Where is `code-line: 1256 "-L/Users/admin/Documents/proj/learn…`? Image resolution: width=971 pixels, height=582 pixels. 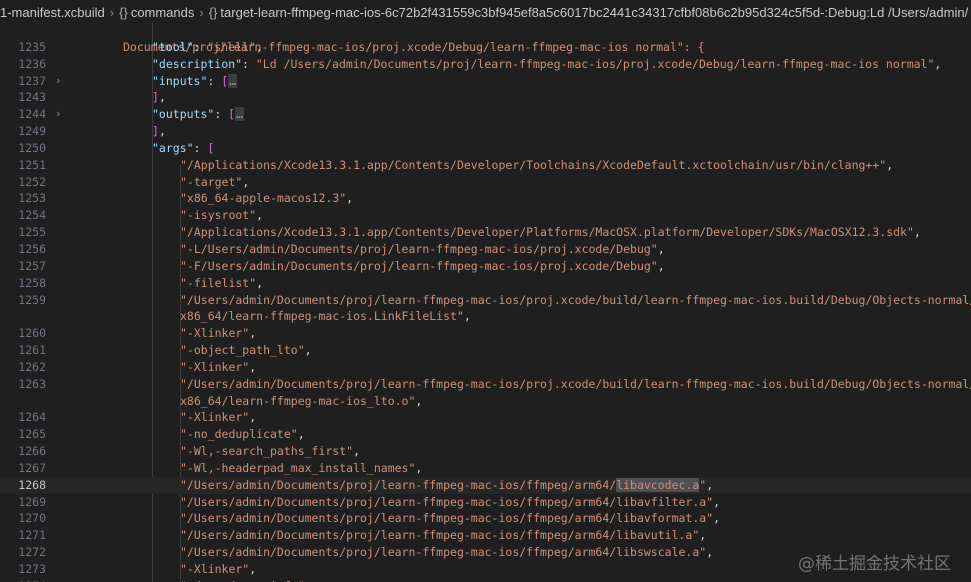
code-line: 1256 "-L/Users/admin/Documents/proj/learn… is located at coordinates (485, 249).